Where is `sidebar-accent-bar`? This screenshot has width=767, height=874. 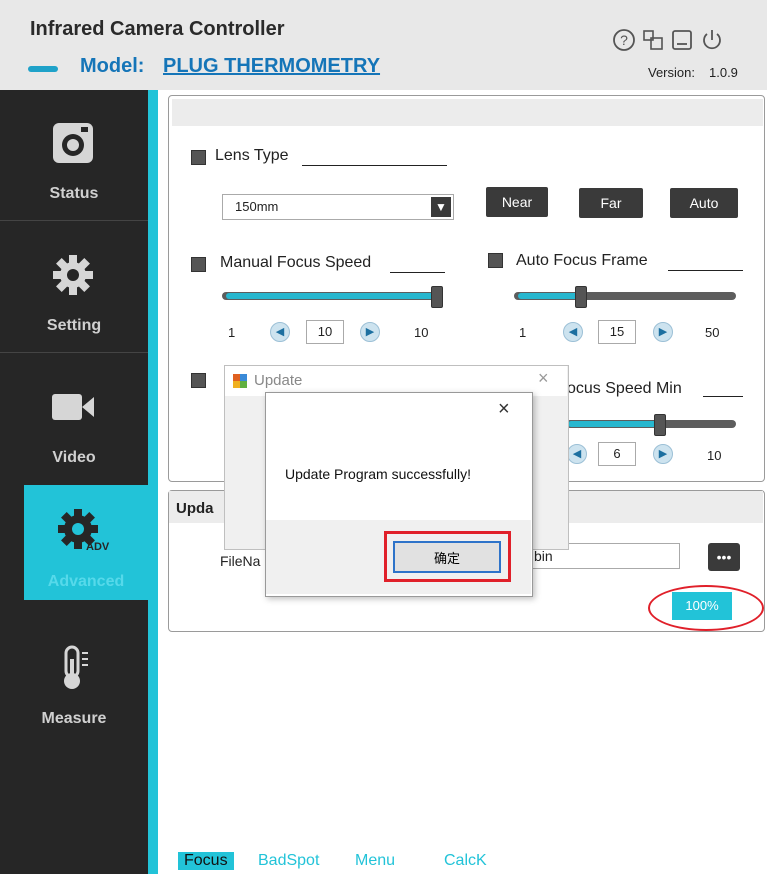 sidebar-accent-bar is located at coordinates (153, 482).